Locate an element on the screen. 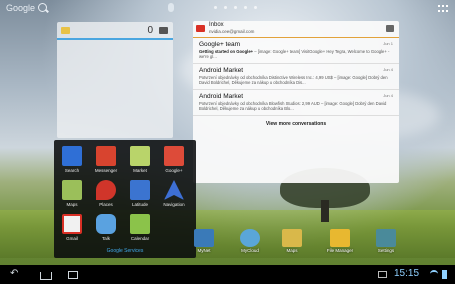 This screenshot has width=455, height=284. mynet-icon is located at coordinates (204, 238).